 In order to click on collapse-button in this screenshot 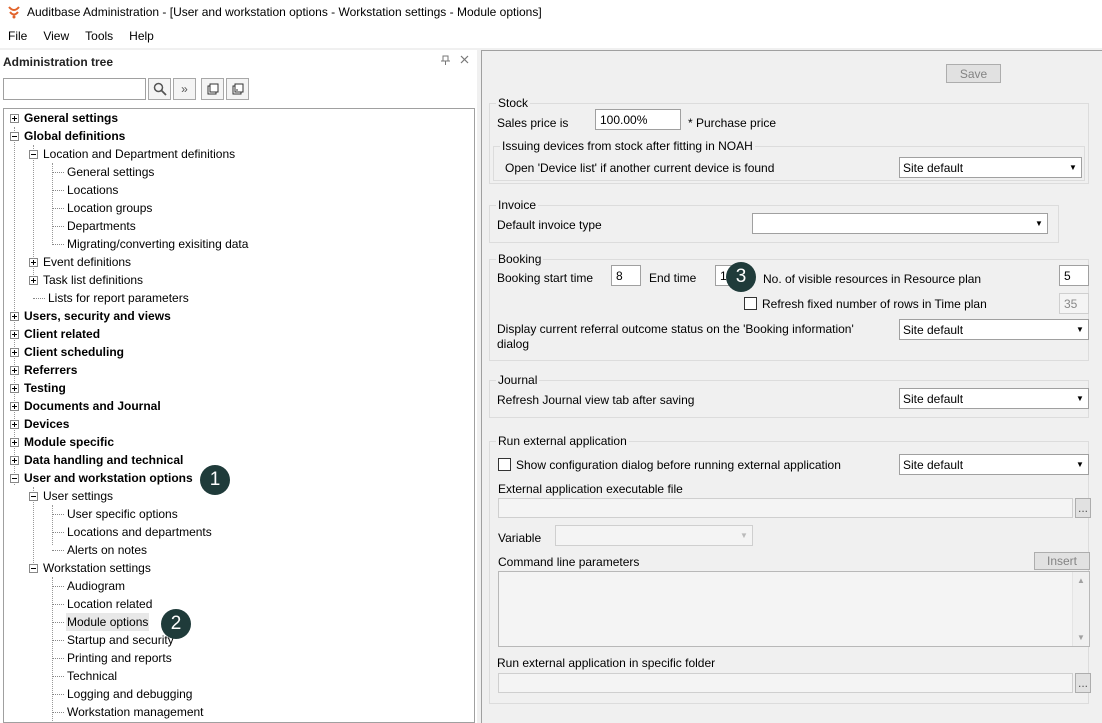, I will do `click(212, 89)`.